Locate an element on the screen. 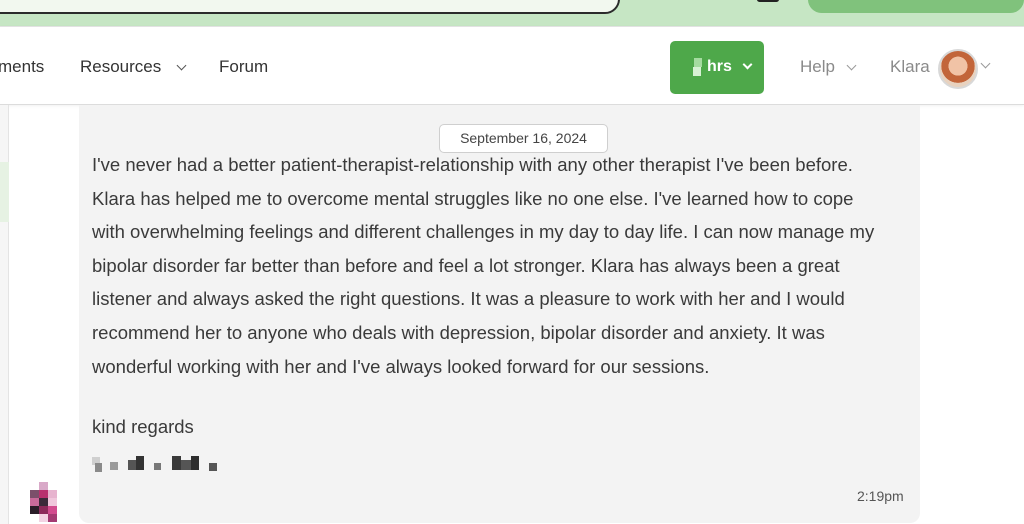  nav-item-label: ments is located at coordinates (22, 66).